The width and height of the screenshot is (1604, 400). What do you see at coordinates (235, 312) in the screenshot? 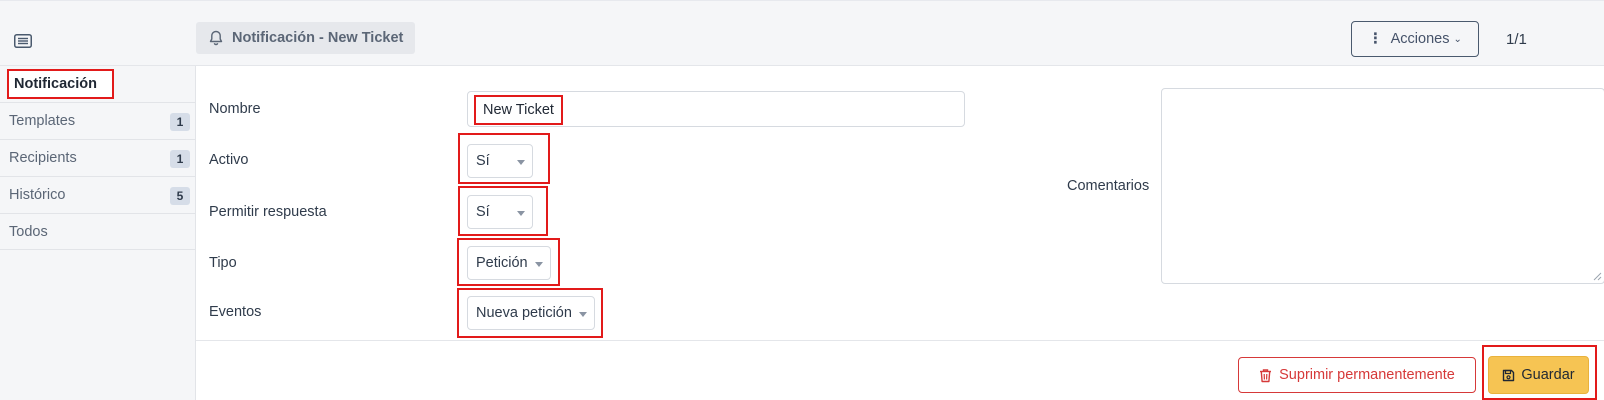
I see `eventos-label: Eventos` at bounding box center [235, 312].